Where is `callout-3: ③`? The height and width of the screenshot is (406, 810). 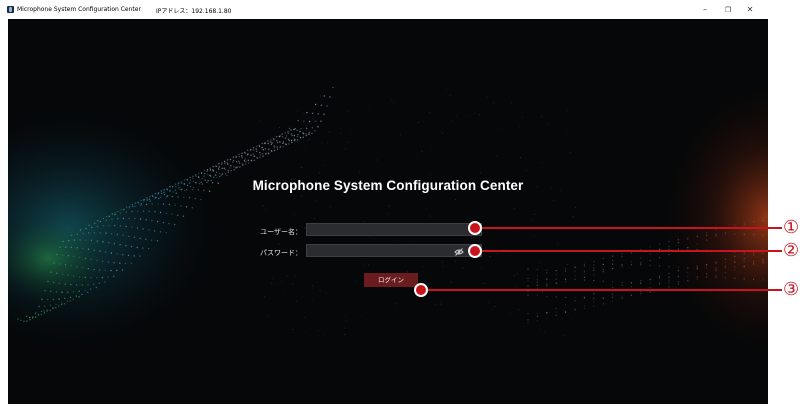
callout-3: ③ is located at coordinates (791, 289).